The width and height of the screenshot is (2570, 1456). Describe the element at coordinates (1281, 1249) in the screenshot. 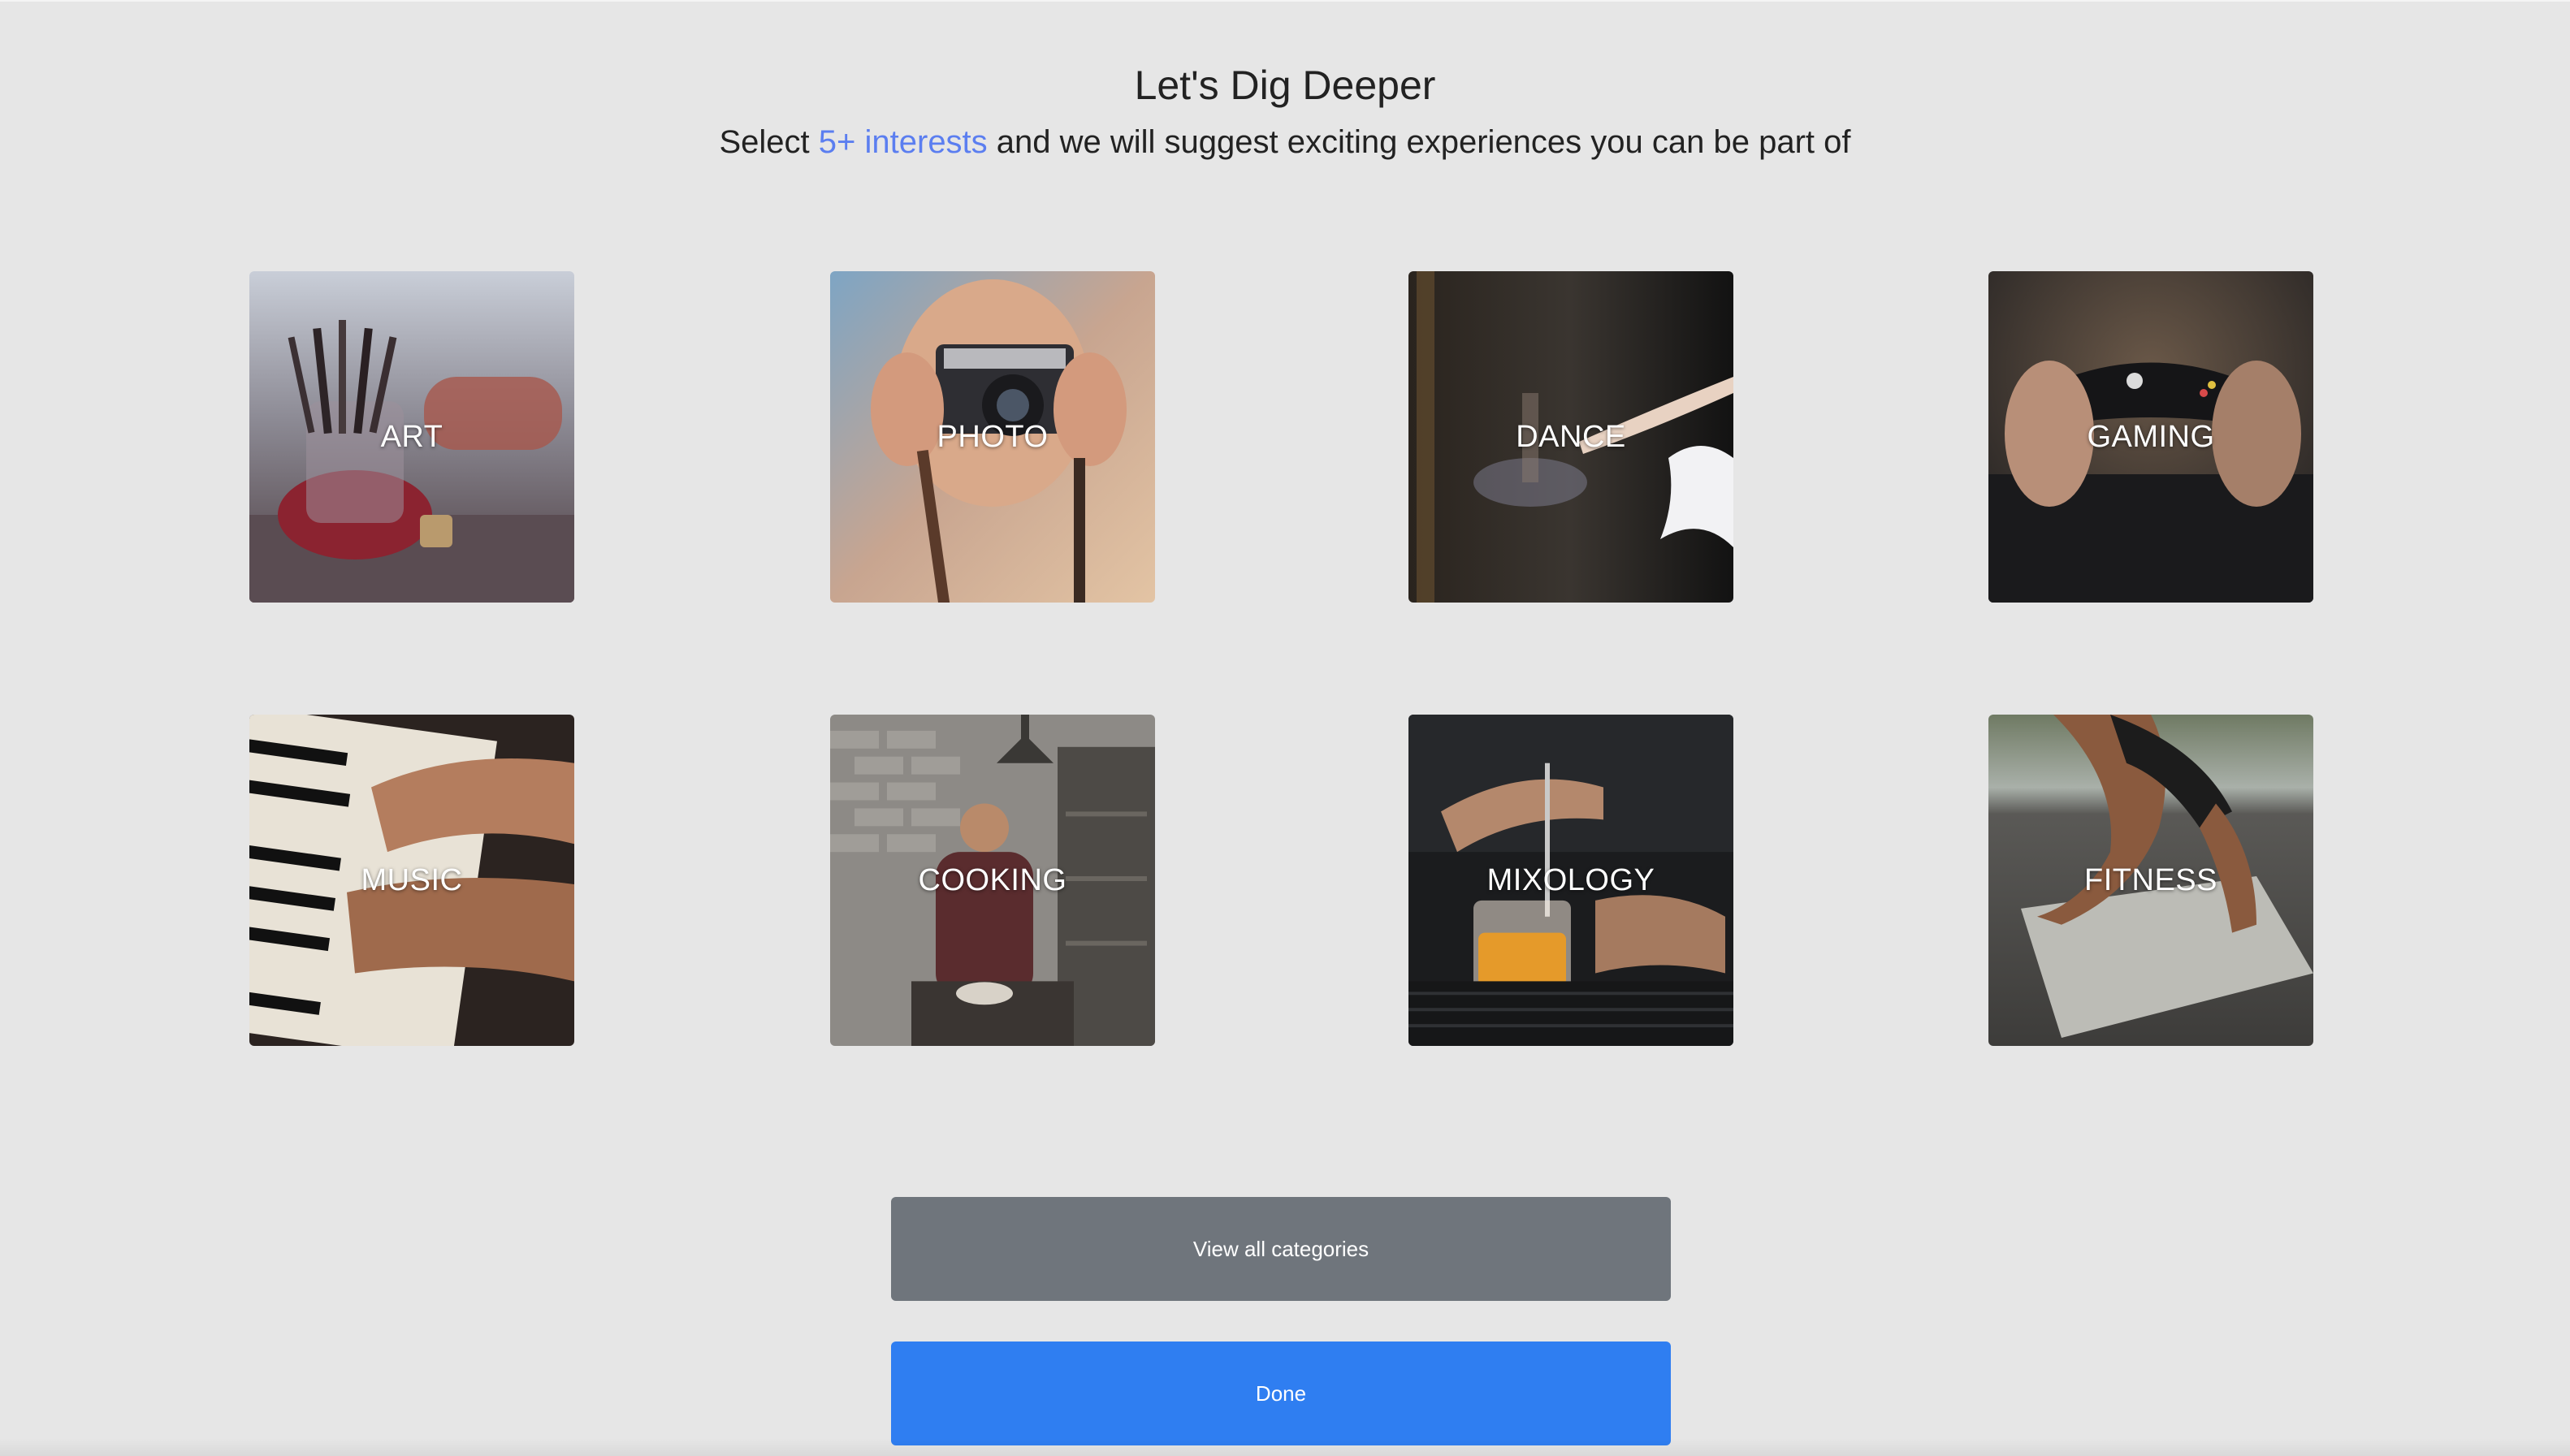

I see `view-all-categories-button: View all categories` at that location.